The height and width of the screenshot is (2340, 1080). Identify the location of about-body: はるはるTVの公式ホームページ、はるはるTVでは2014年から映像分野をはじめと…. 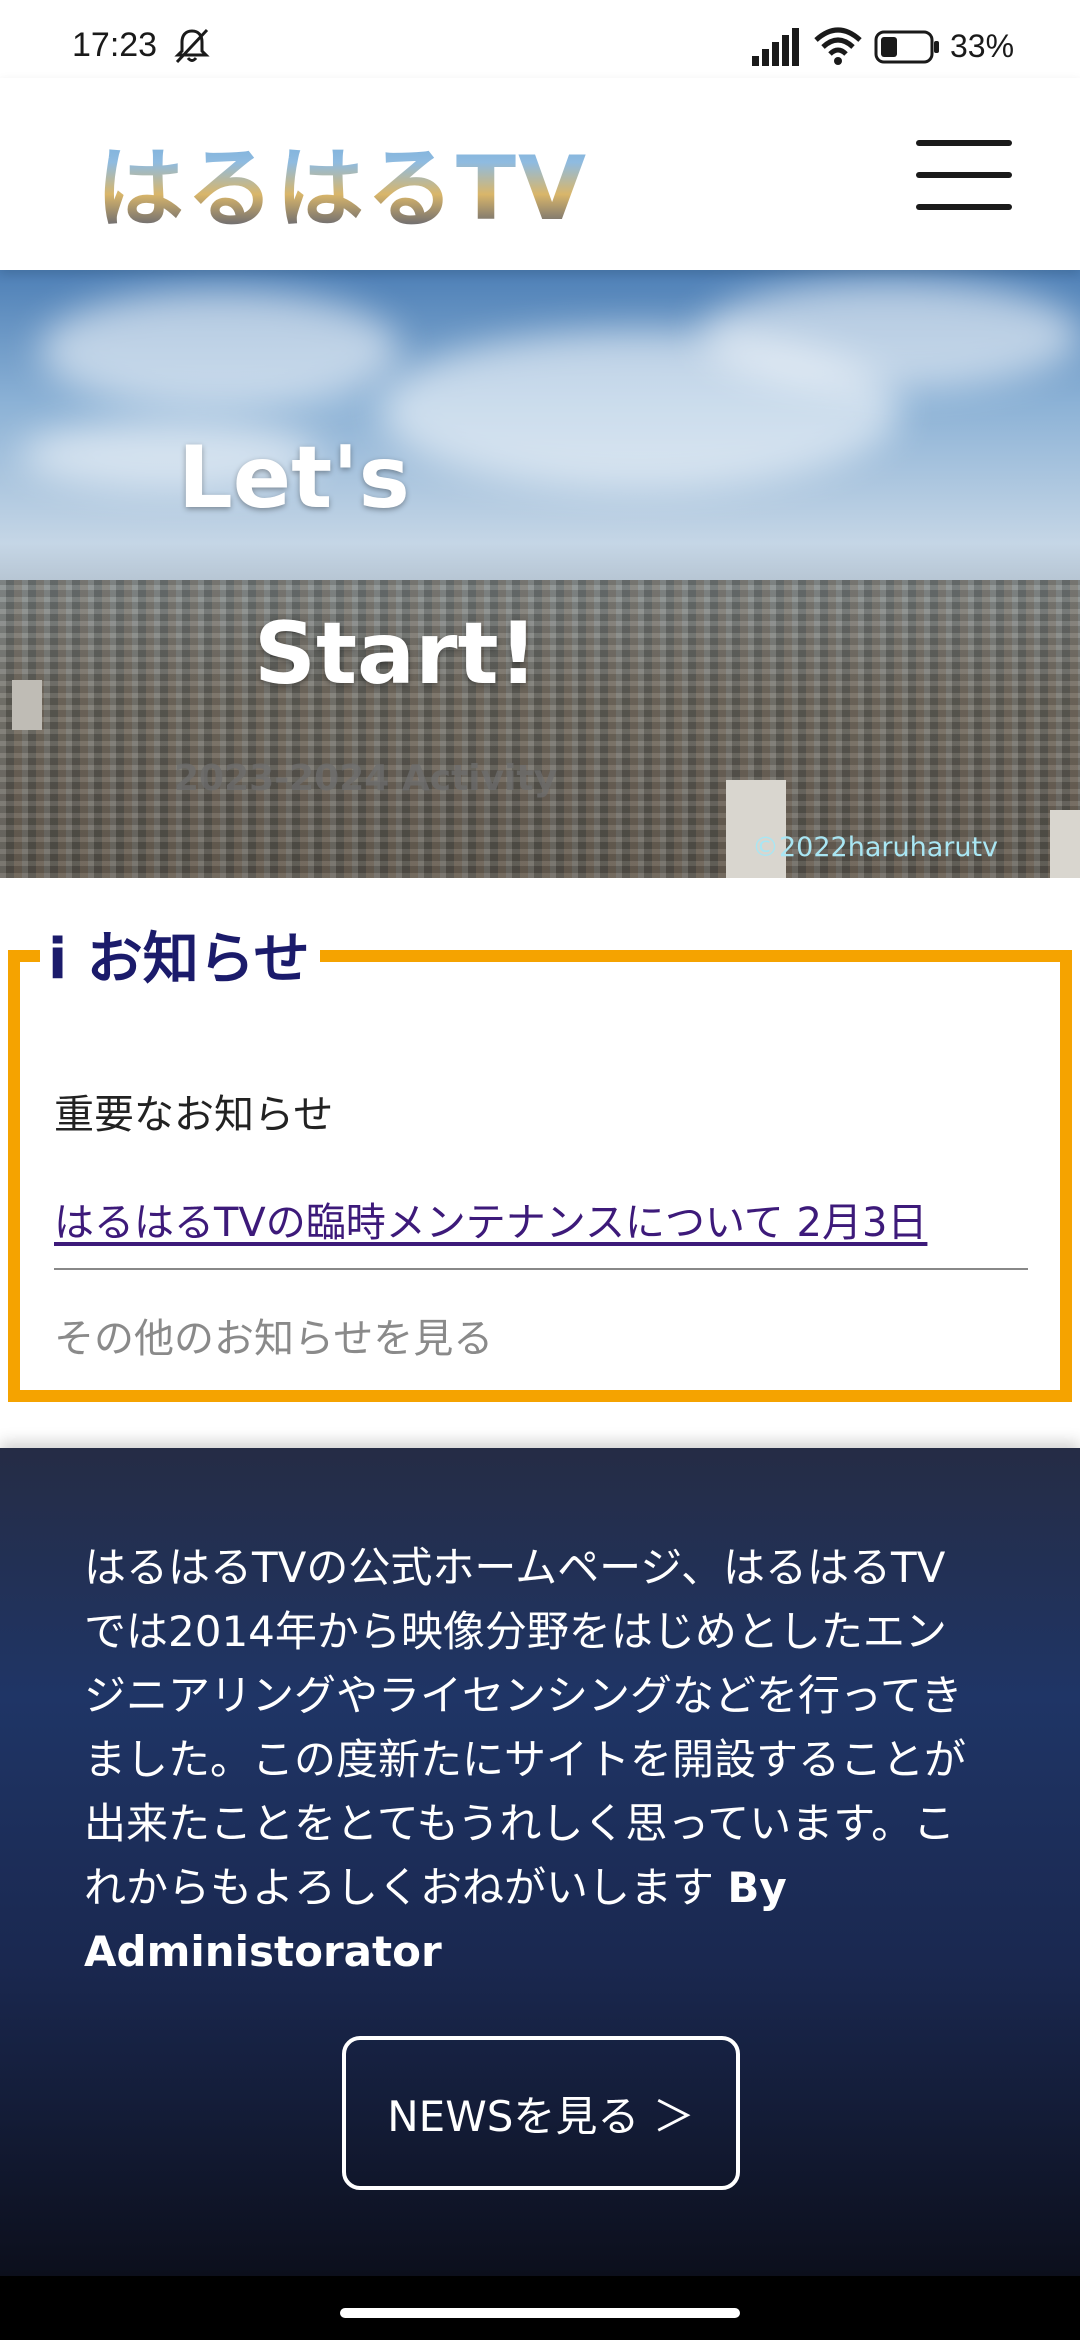
(525, 1727).